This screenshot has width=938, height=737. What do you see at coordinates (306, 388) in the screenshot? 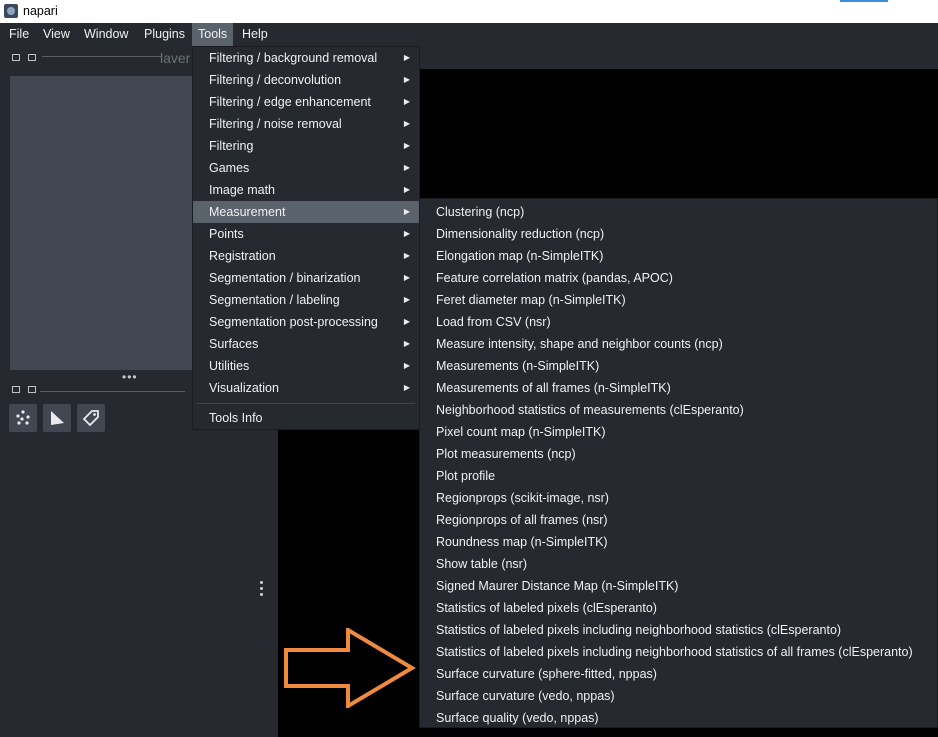
I see `menu-item-visualization: Visualization ▶` at bounding box center [306, 388].